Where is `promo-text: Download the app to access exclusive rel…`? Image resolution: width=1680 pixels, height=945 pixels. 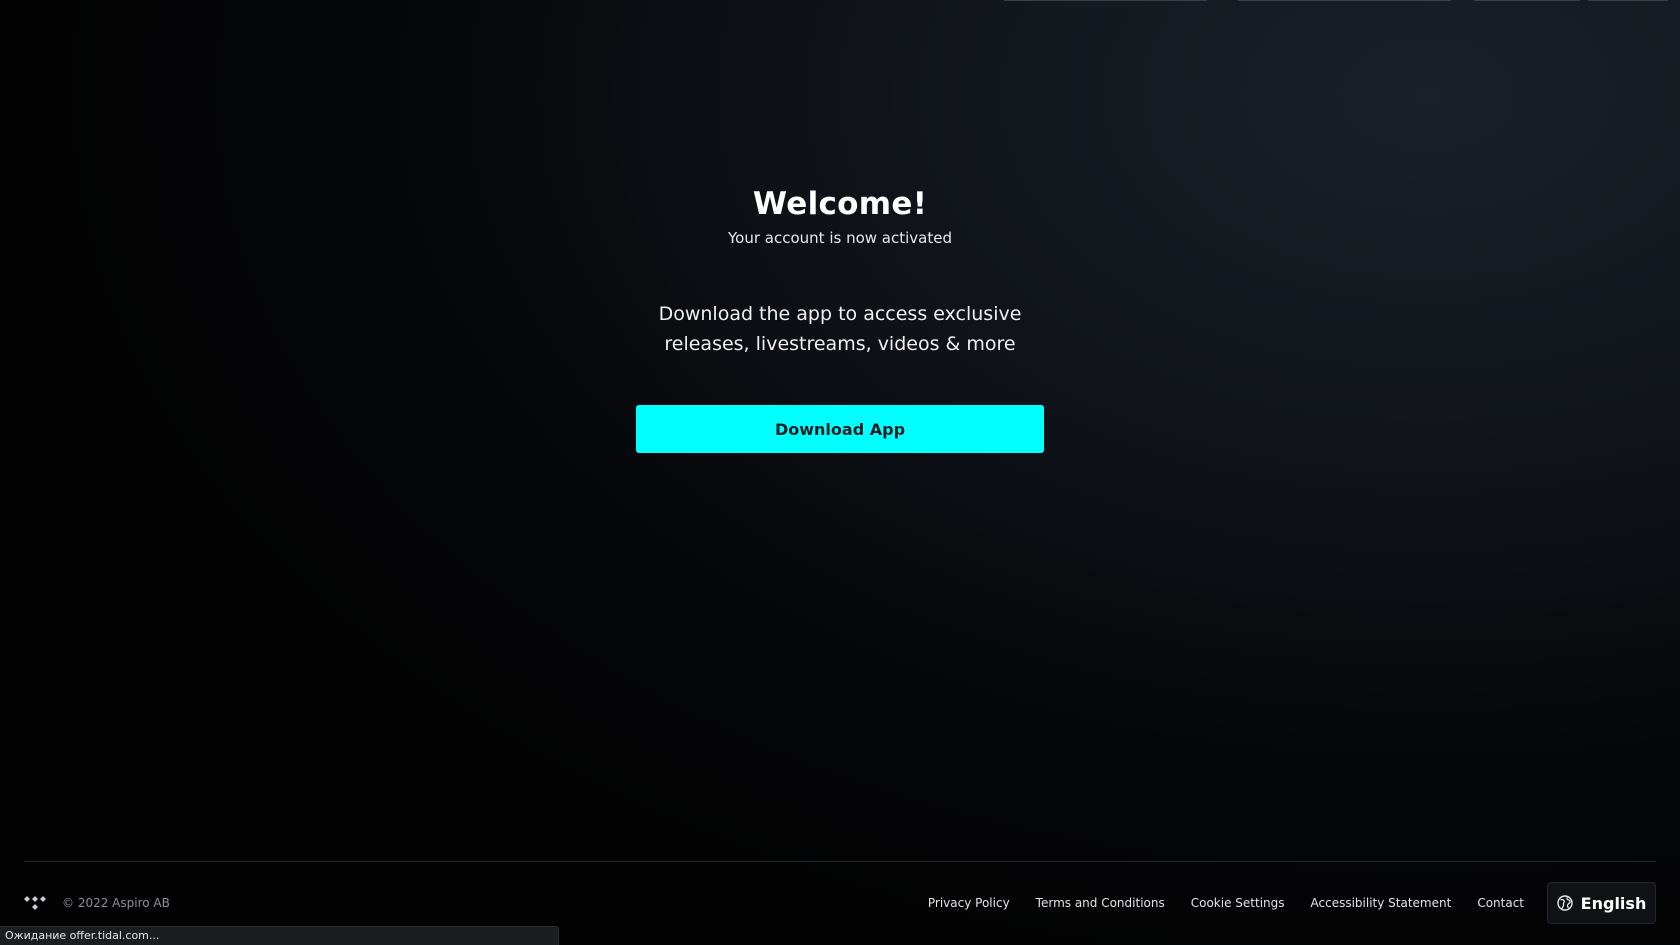 promo-text: Download the app to access exclusive rel… is located at coordinates (840, 329).